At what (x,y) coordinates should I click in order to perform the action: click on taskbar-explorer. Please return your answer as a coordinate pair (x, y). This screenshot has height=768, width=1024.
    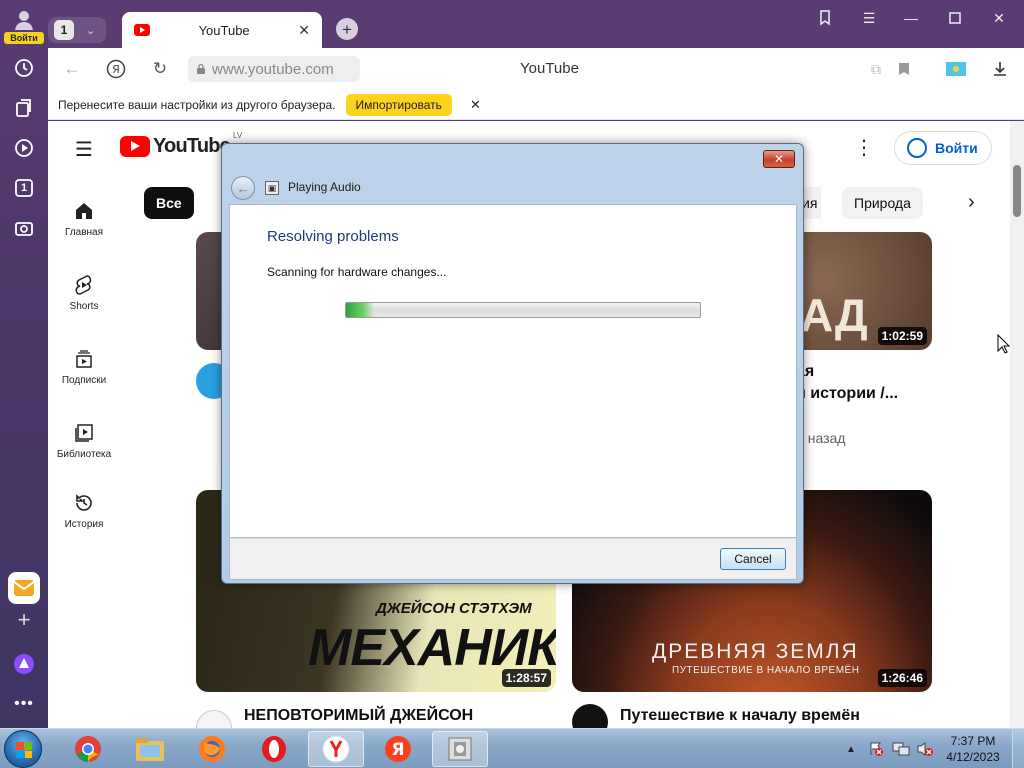
    Looking at the image, I should click on (150, 749).